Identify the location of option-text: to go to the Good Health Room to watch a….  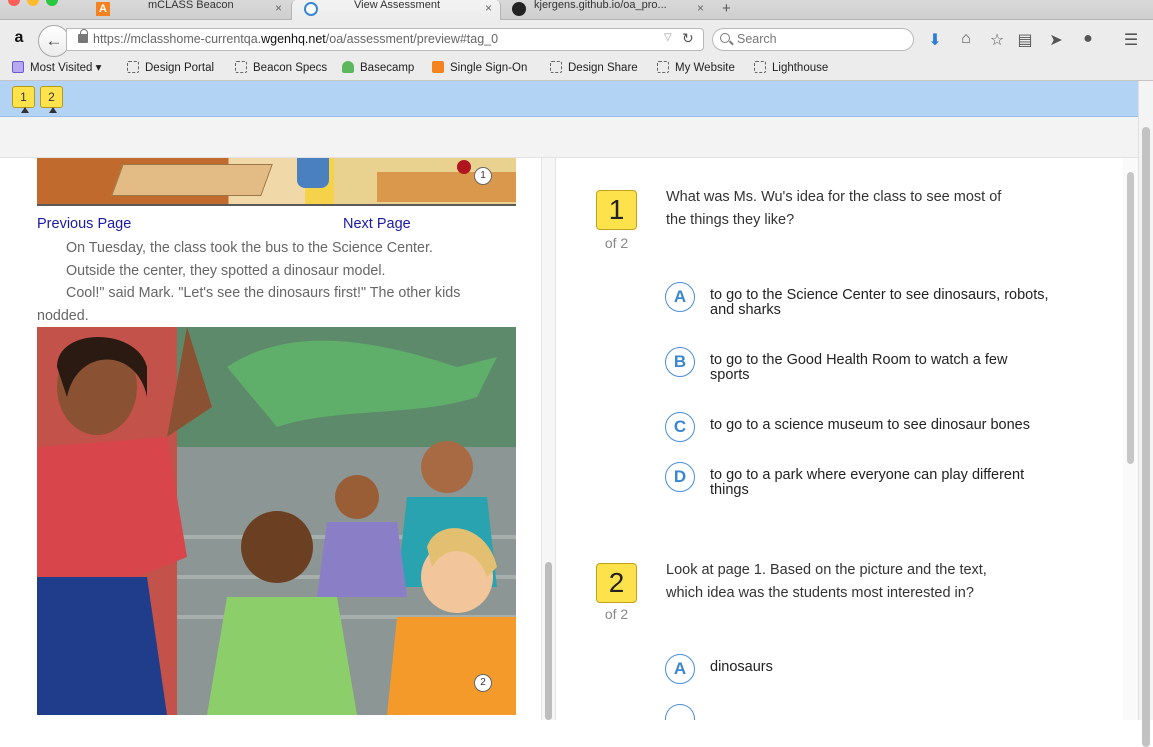
(880, 368).